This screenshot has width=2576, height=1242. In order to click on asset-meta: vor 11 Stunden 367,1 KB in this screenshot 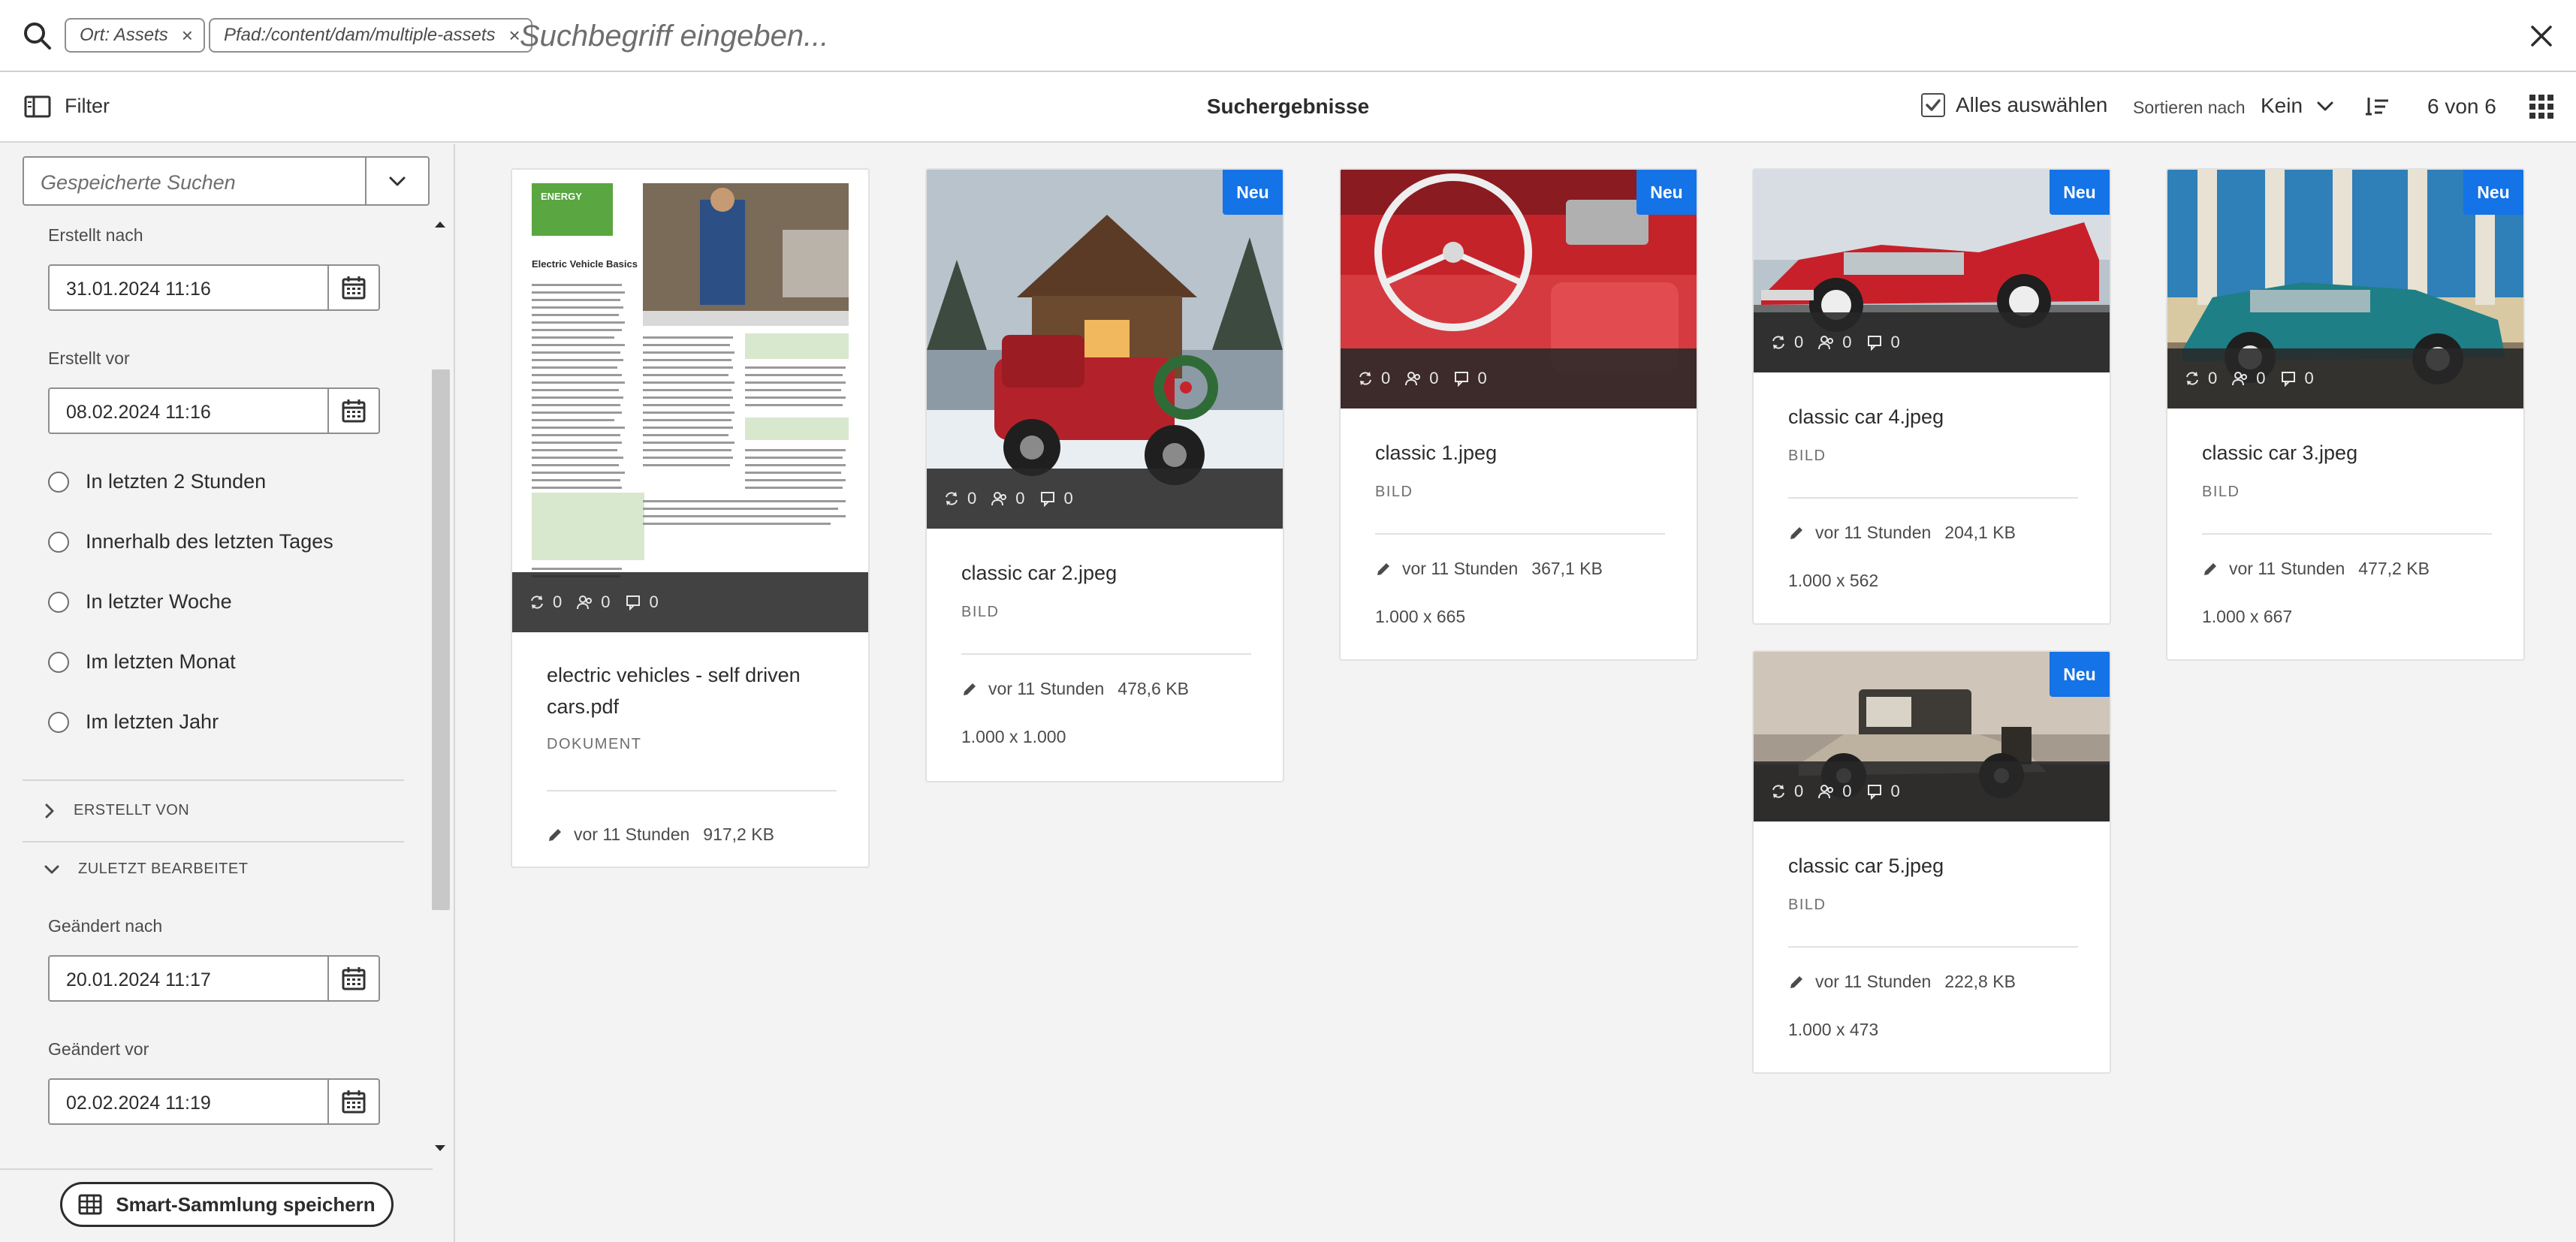, I will do `click(1489, 569)`.